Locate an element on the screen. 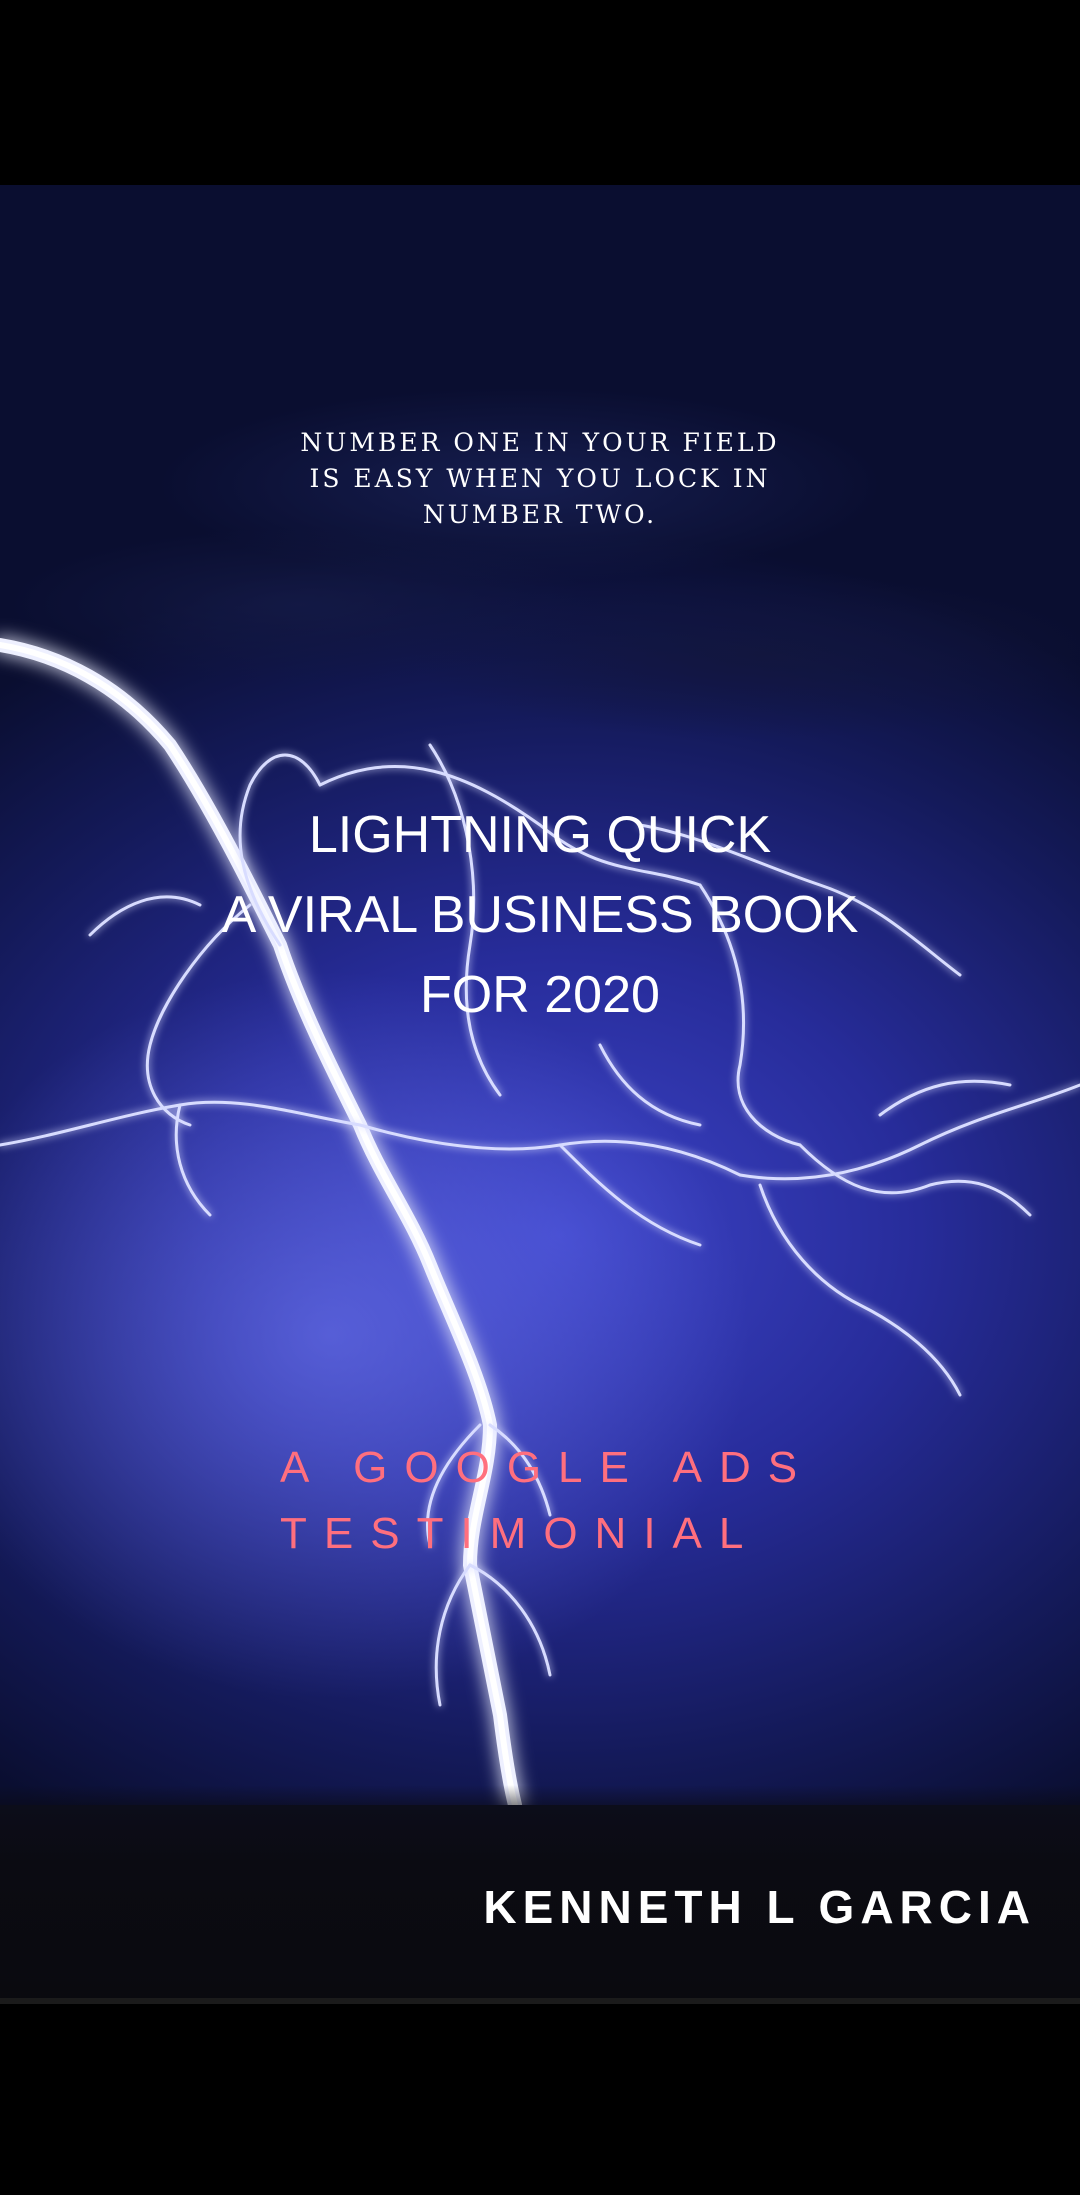 The height and width of the screenshot is (2195, 1080). title-line: LIGHTNING QUICK is located at coordinates (540, 835).